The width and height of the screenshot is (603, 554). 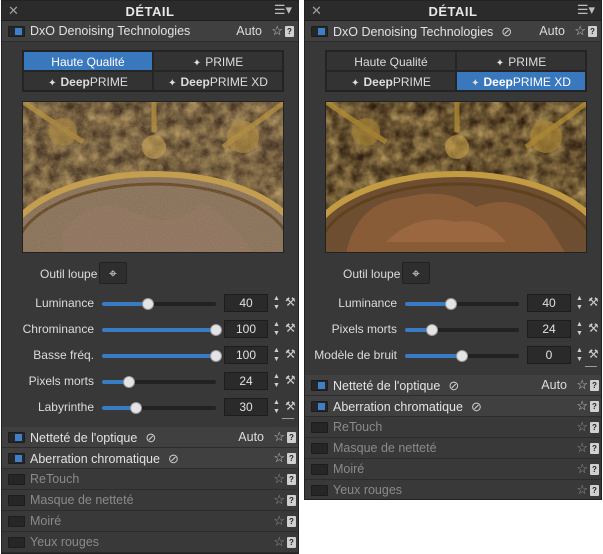 What do you see at coordinates (549, 355) in the screenshot?
I see `value-field: 0` at bounding box center [549, 355].